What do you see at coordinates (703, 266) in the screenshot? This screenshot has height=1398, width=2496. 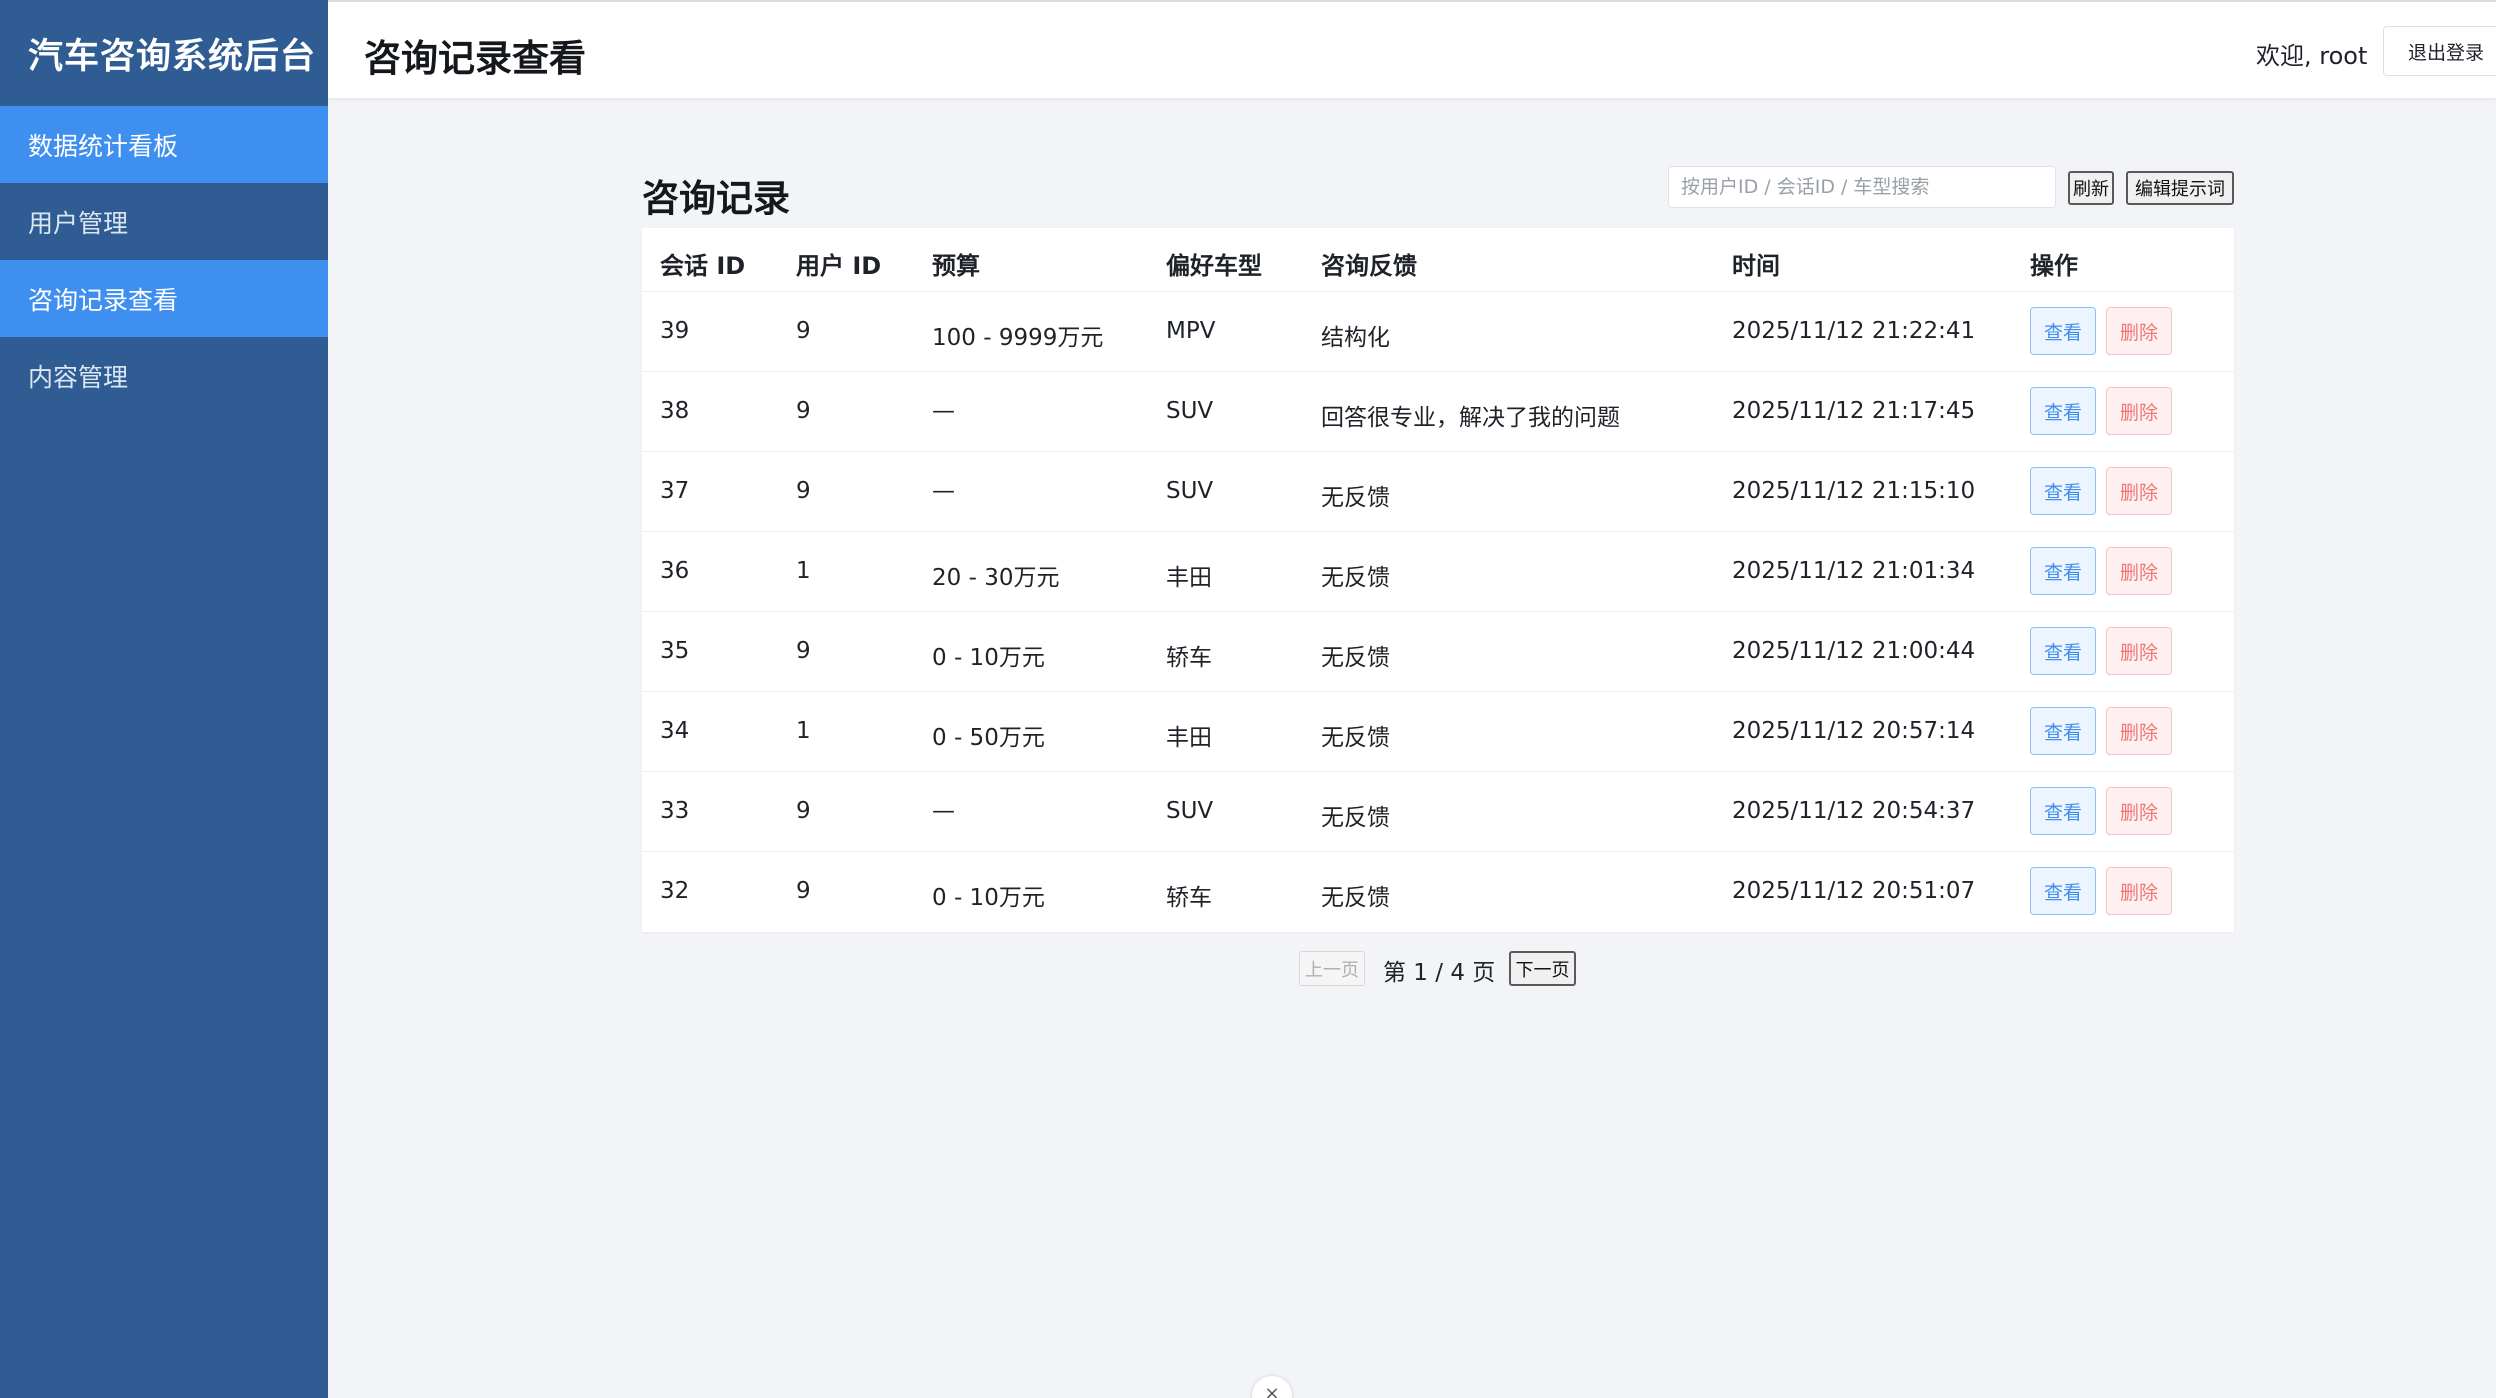 I see `column-header-session-id: 会话 ID` at bounding box center [703, 266].